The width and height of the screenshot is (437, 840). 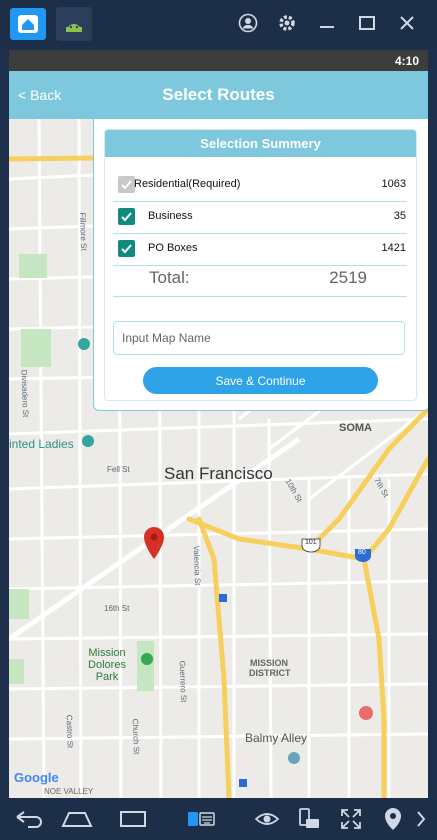 What do you see at coordinates (107, 665) in the screenshot?
I see `map-label-mission-dolores: Mission Dolores Park` at bounding box center [107, 665].